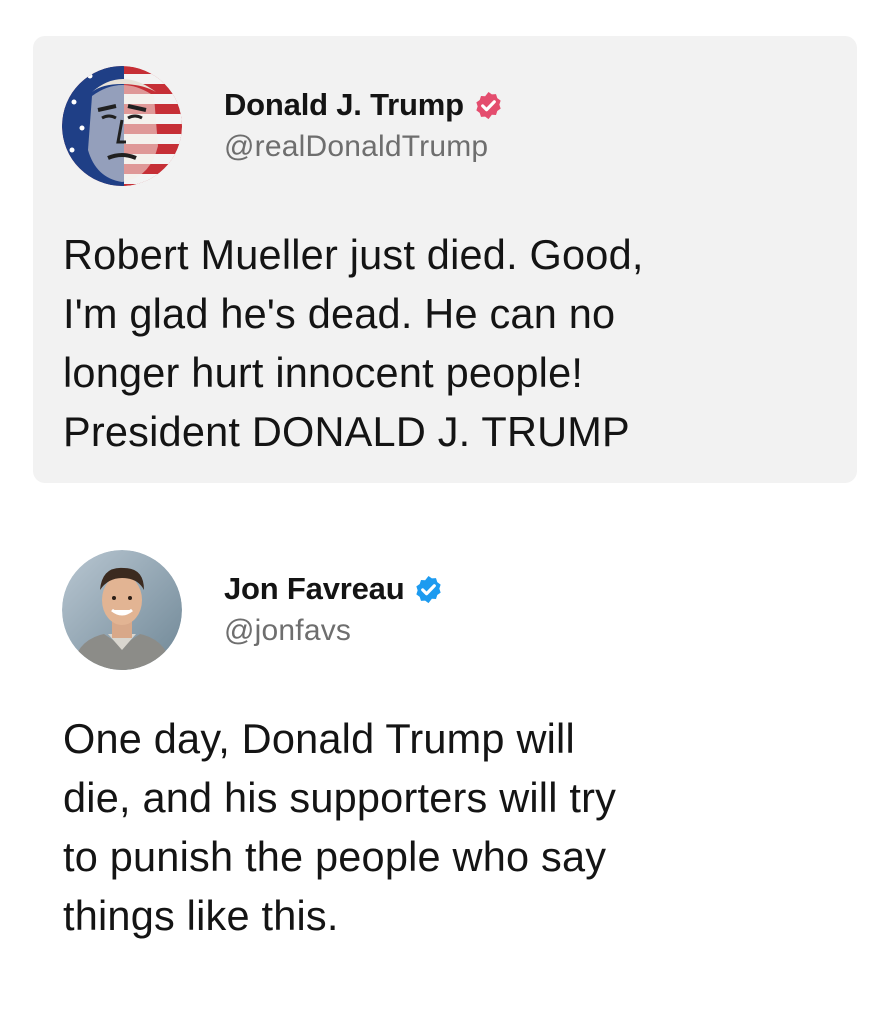 The image size is (891, 1024). I want to click on tweet-header: Jon Favreau @jonfavs, so click(253, 610).